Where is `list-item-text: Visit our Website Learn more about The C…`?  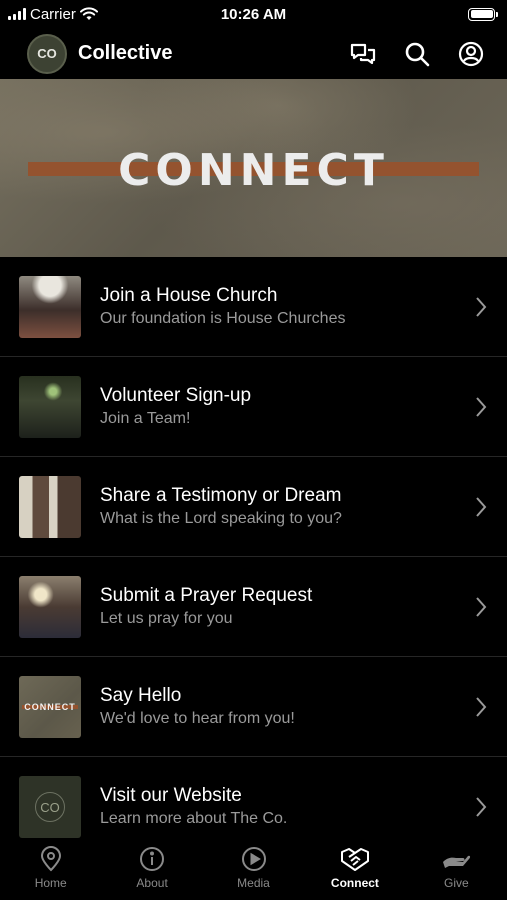
list-item-text: Visit our Website Learn more about The C… is located at coordinates (303, 807).